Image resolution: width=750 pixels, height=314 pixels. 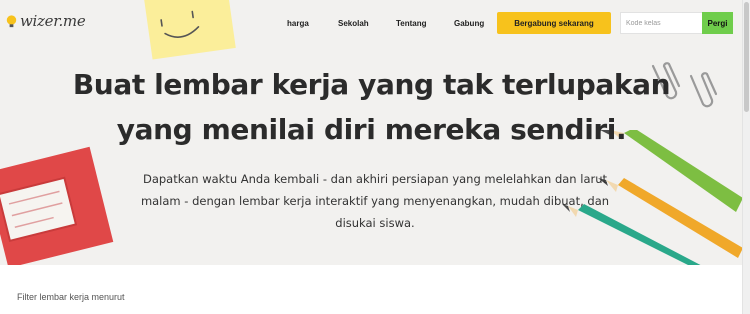 What do you see at coordinates (371, 84) in the screenshot?
I see `hero-title-line-1: Buat lembar kerja yang tak terlupakan` at bounding box center [371, 84].